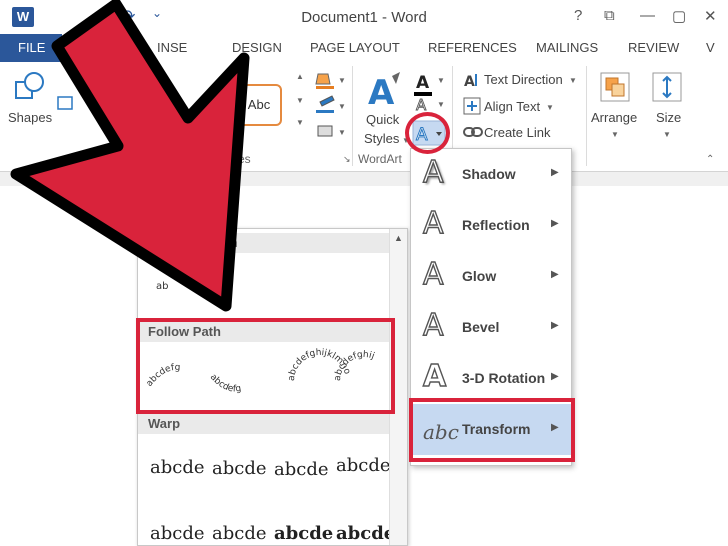 The image size is (728, 546). I want to click on menu-item-bevel: A Bevel ▶, so click(491, 327).